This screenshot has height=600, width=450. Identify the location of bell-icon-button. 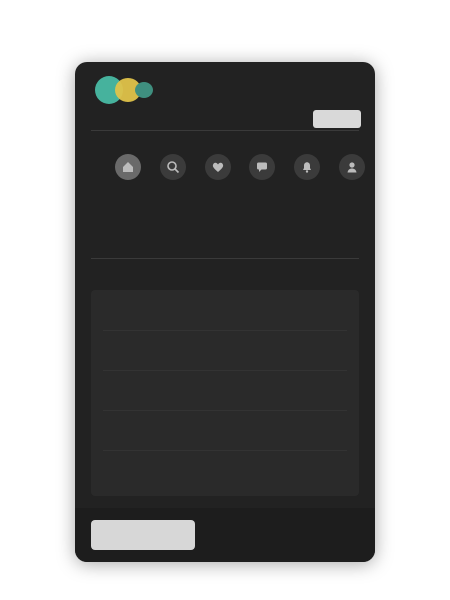
(307, 167).